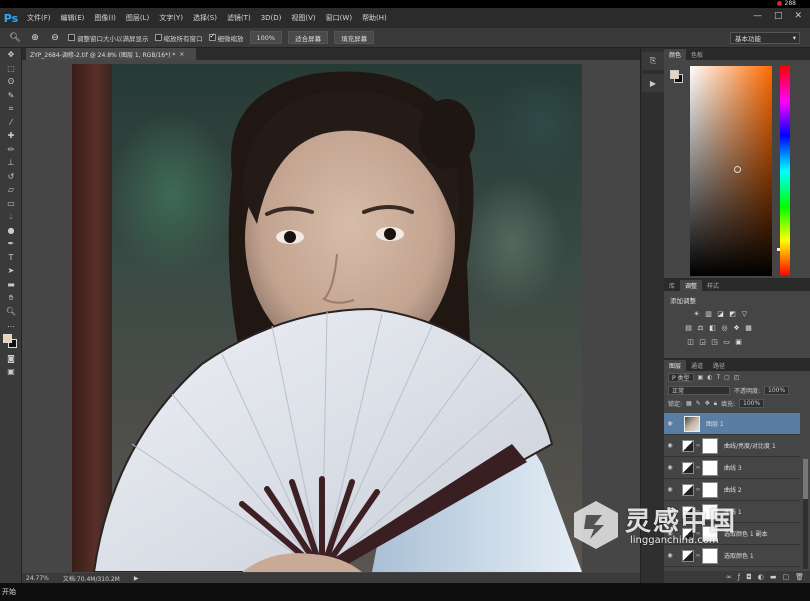 Image resolution: width=810 pixels, height=601 pixels. Describe the element at coordinates (707, 403) in the screenshot. I see `lock-move-icon: ✥` at that location.